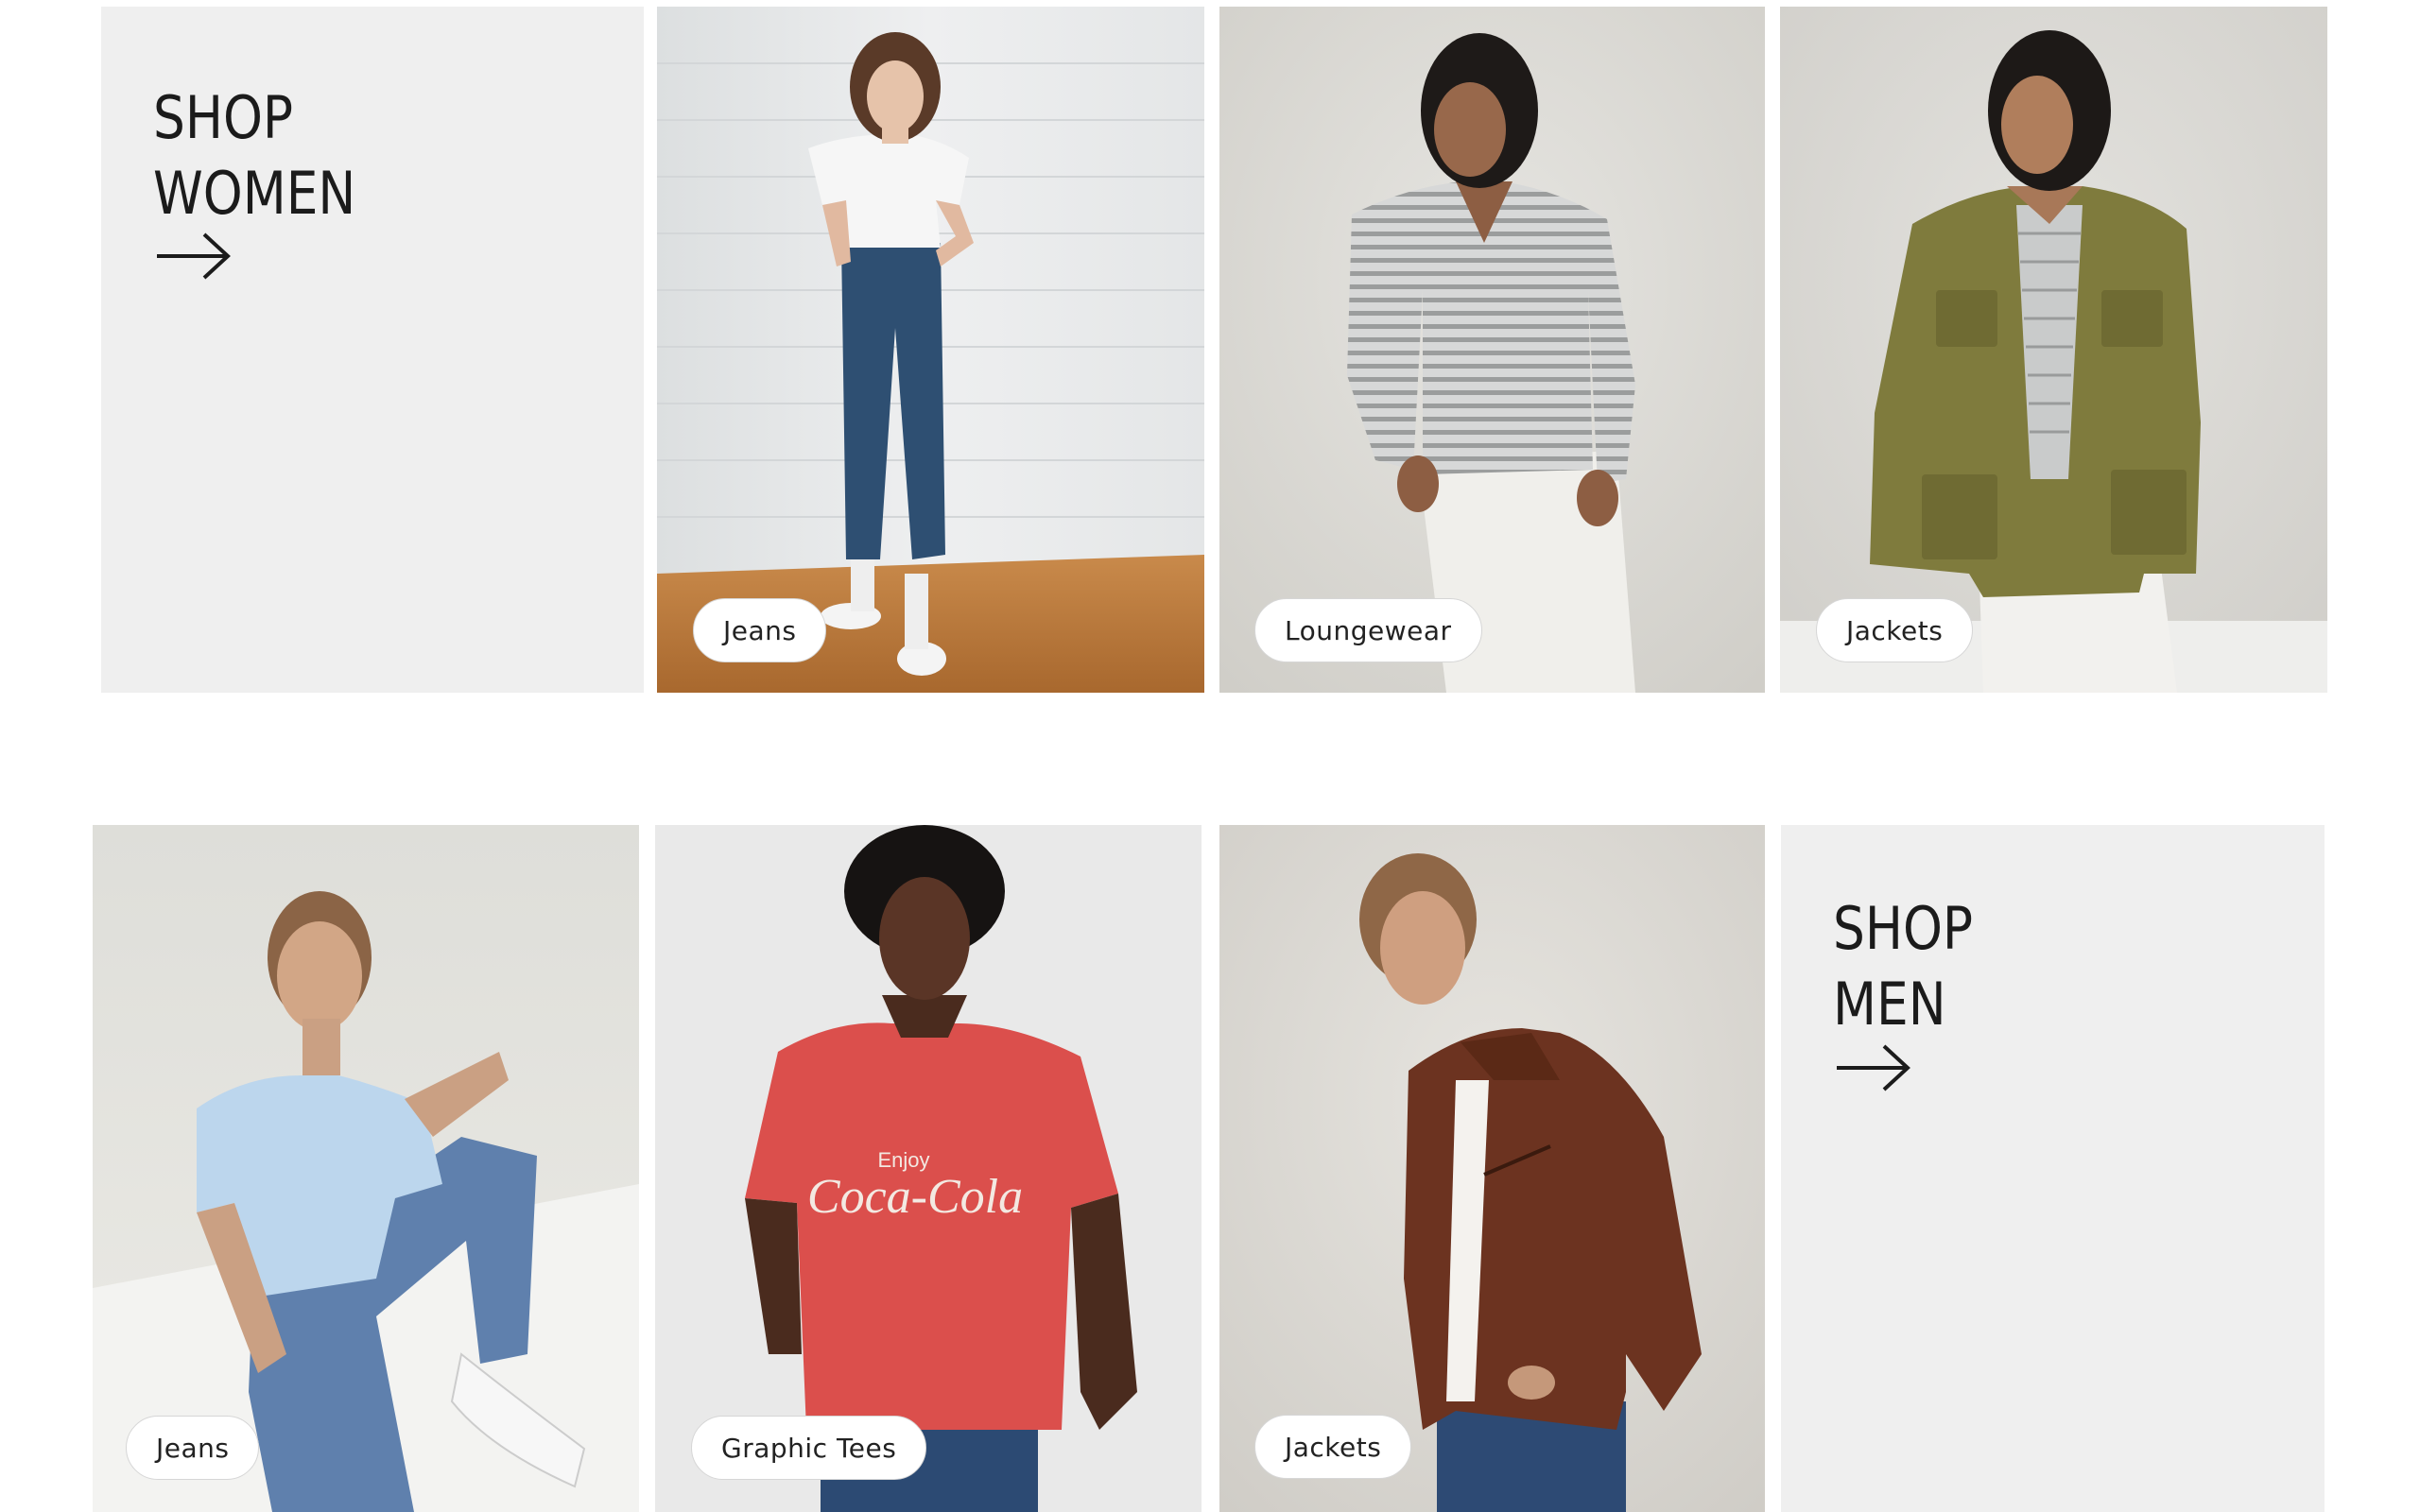  I want to click on shop-women-card: SHOP WOMEN, so click(373, 350).